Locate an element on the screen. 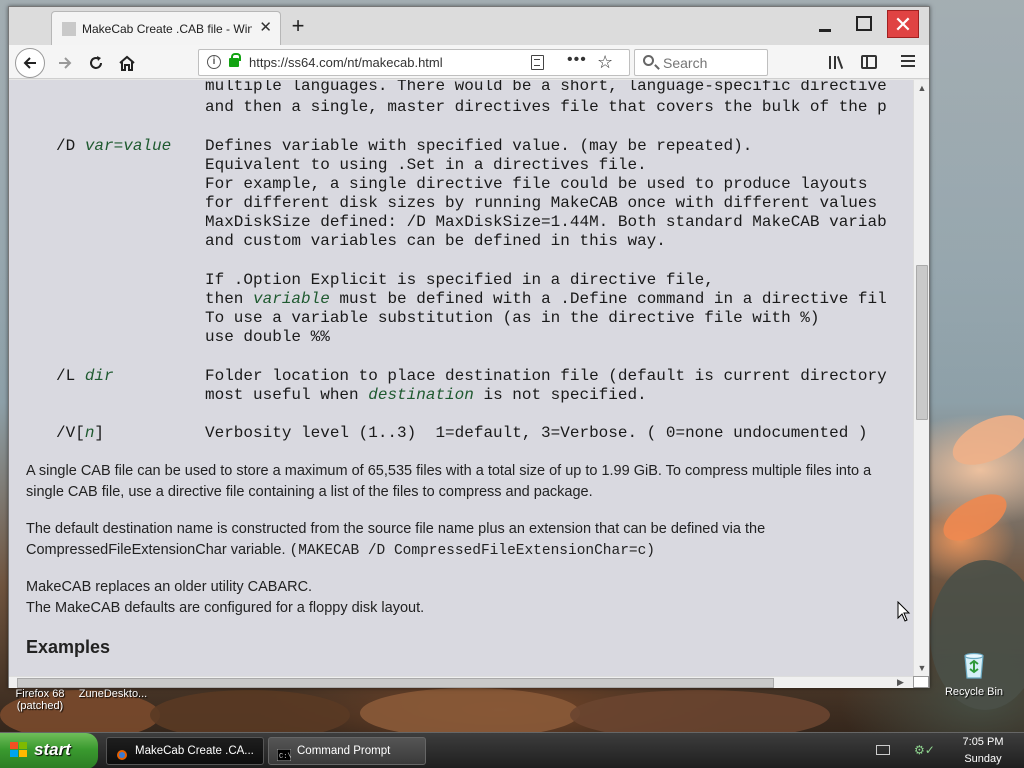  option-l-switch: /L dir is located at coordinates (85, 376).